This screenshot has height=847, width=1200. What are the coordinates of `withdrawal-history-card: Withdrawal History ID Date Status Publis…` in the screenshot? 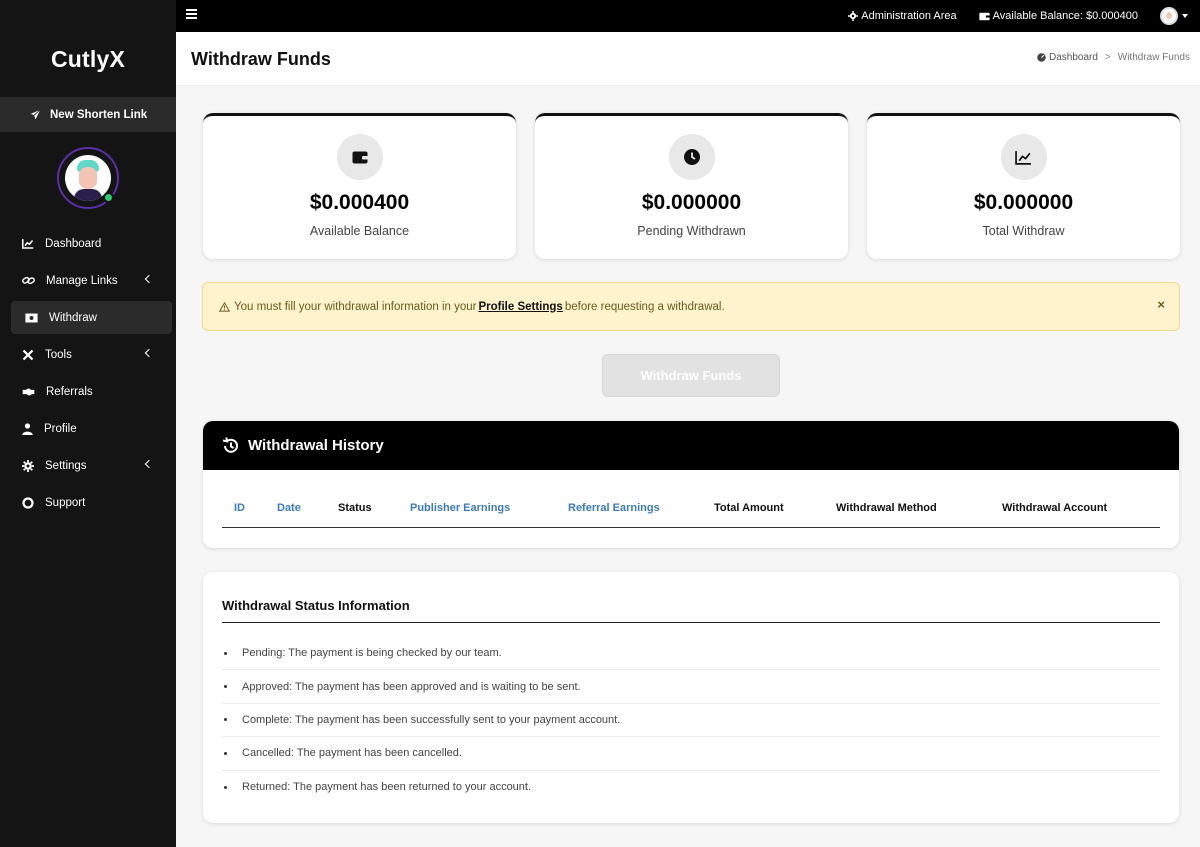 It's located at (691, 484).